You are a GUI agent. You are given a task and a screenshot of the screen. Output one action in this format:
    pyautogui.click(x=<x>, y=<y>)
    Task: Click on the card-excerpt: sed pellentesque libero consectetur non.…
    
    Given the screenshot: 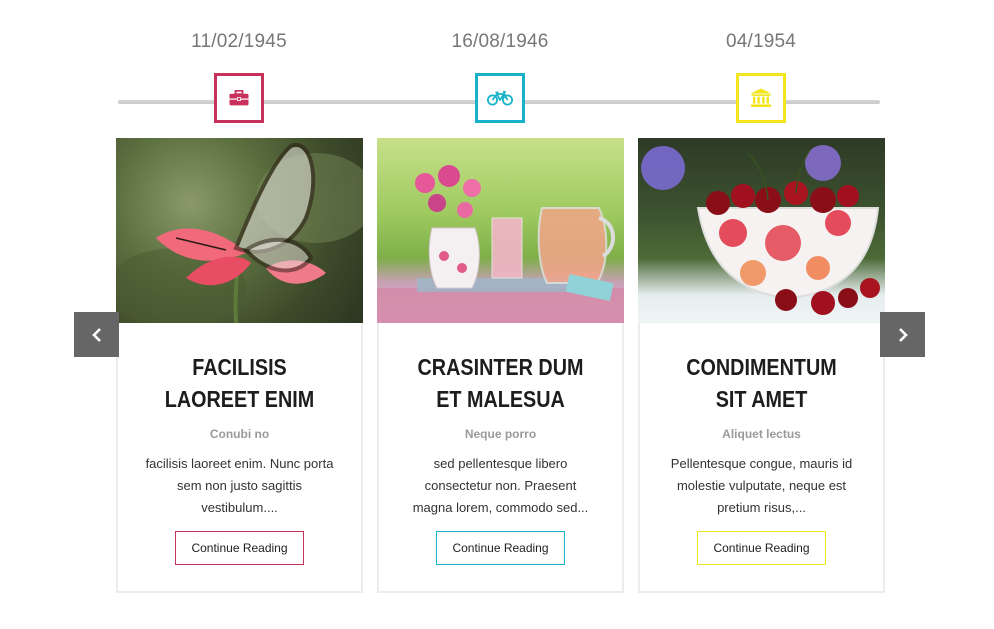 What is the action you would take?
    pyautogui.click(x=500, y=485)
    